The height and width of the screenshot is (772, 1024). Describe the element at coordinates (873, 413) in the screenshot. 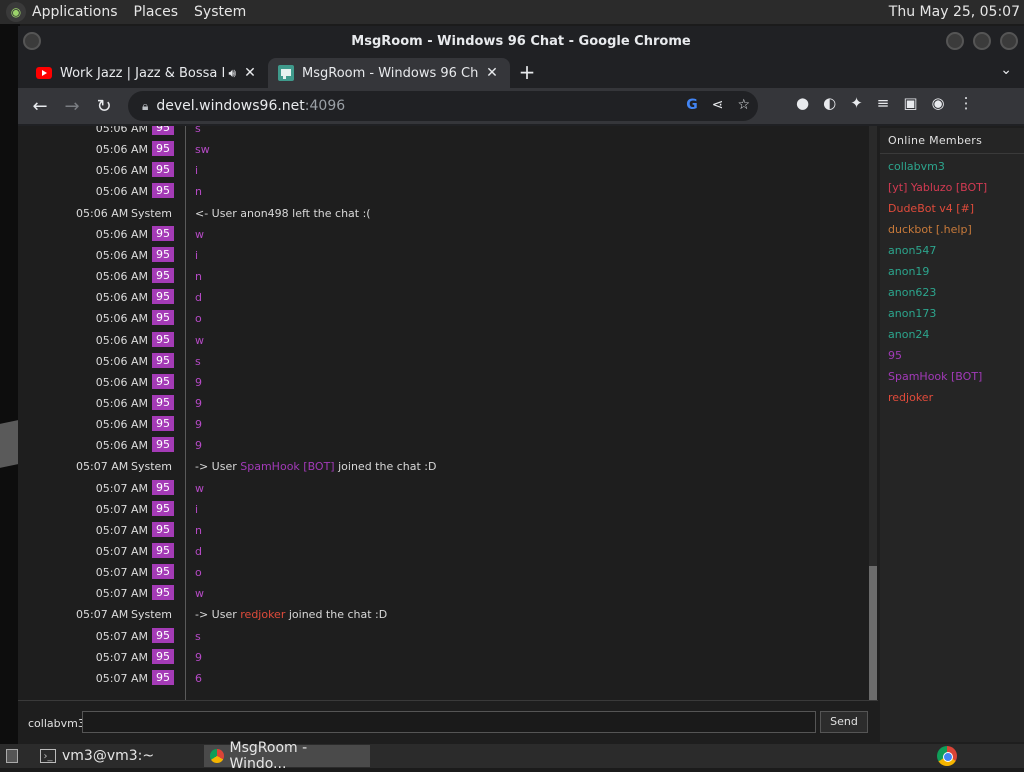

I see `chat-scrollbar` at that location.